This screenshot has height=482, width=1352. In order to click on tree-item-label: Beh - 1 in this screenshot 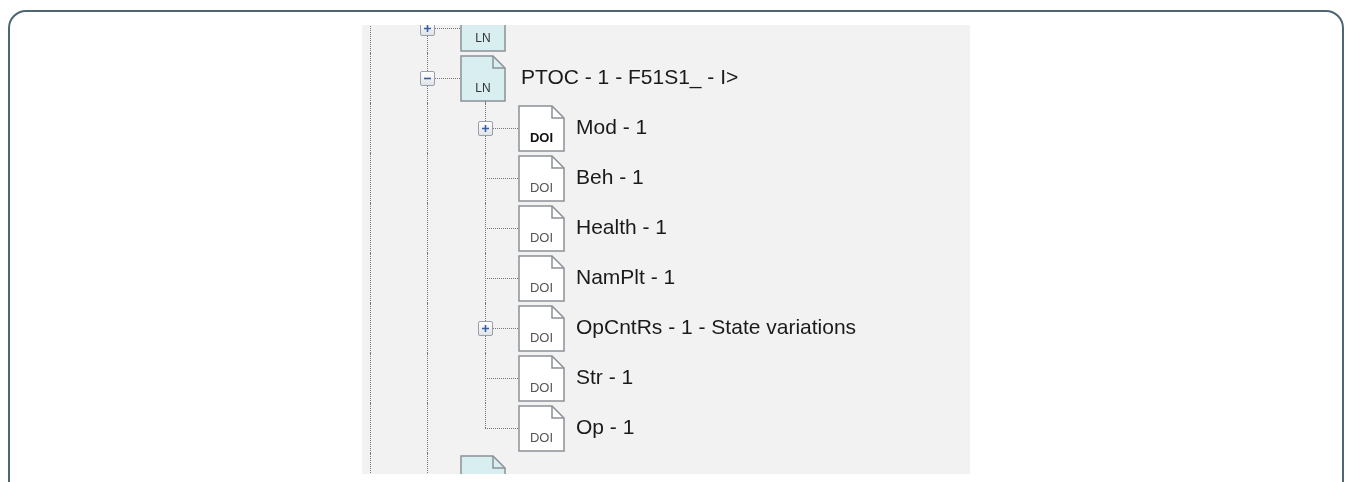, I will do `click(610, 177)`.